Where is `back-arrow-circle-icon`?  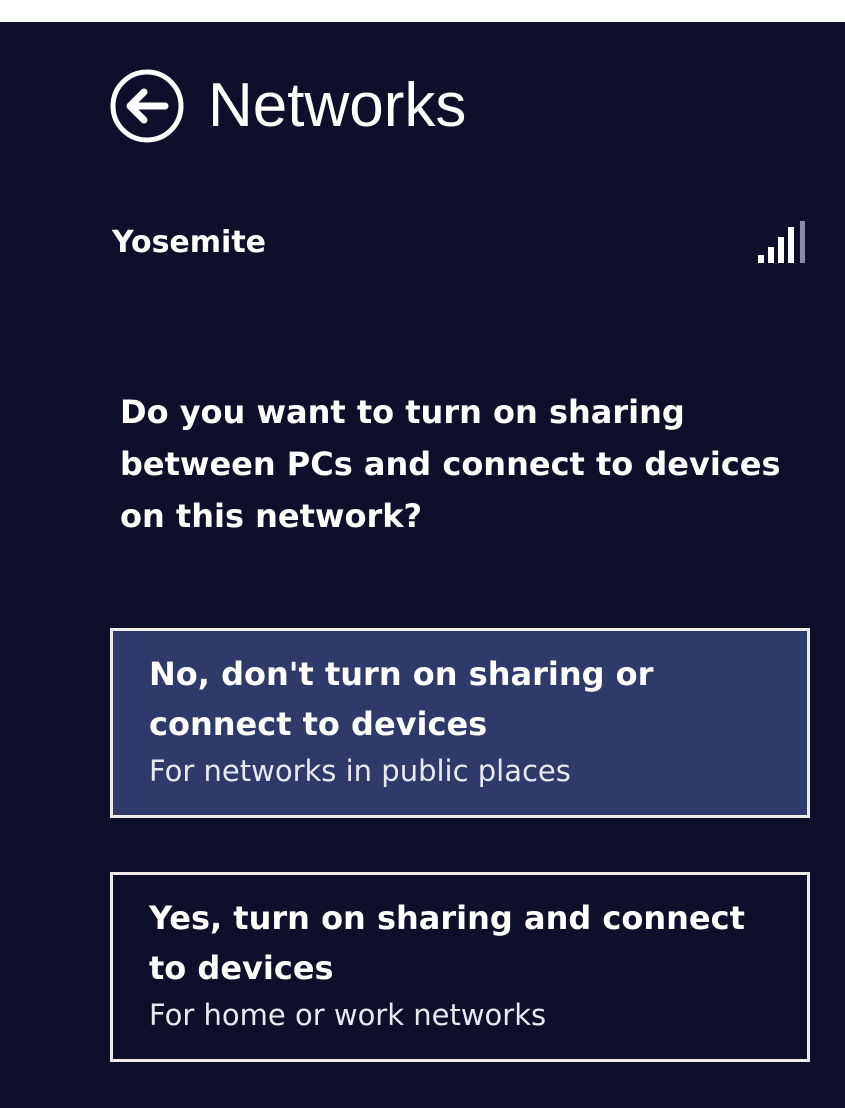 back-arrow-circle-icon is located at coordinates (147, 106).